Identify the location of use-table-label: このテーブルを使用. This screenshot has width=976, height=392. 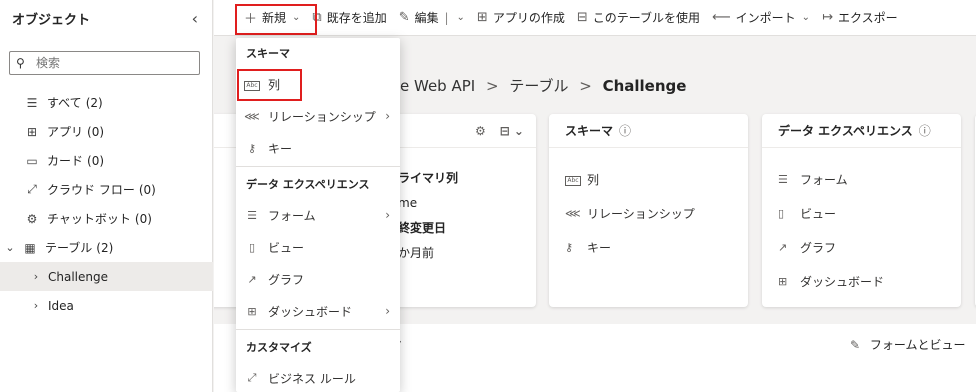
(646, 18).